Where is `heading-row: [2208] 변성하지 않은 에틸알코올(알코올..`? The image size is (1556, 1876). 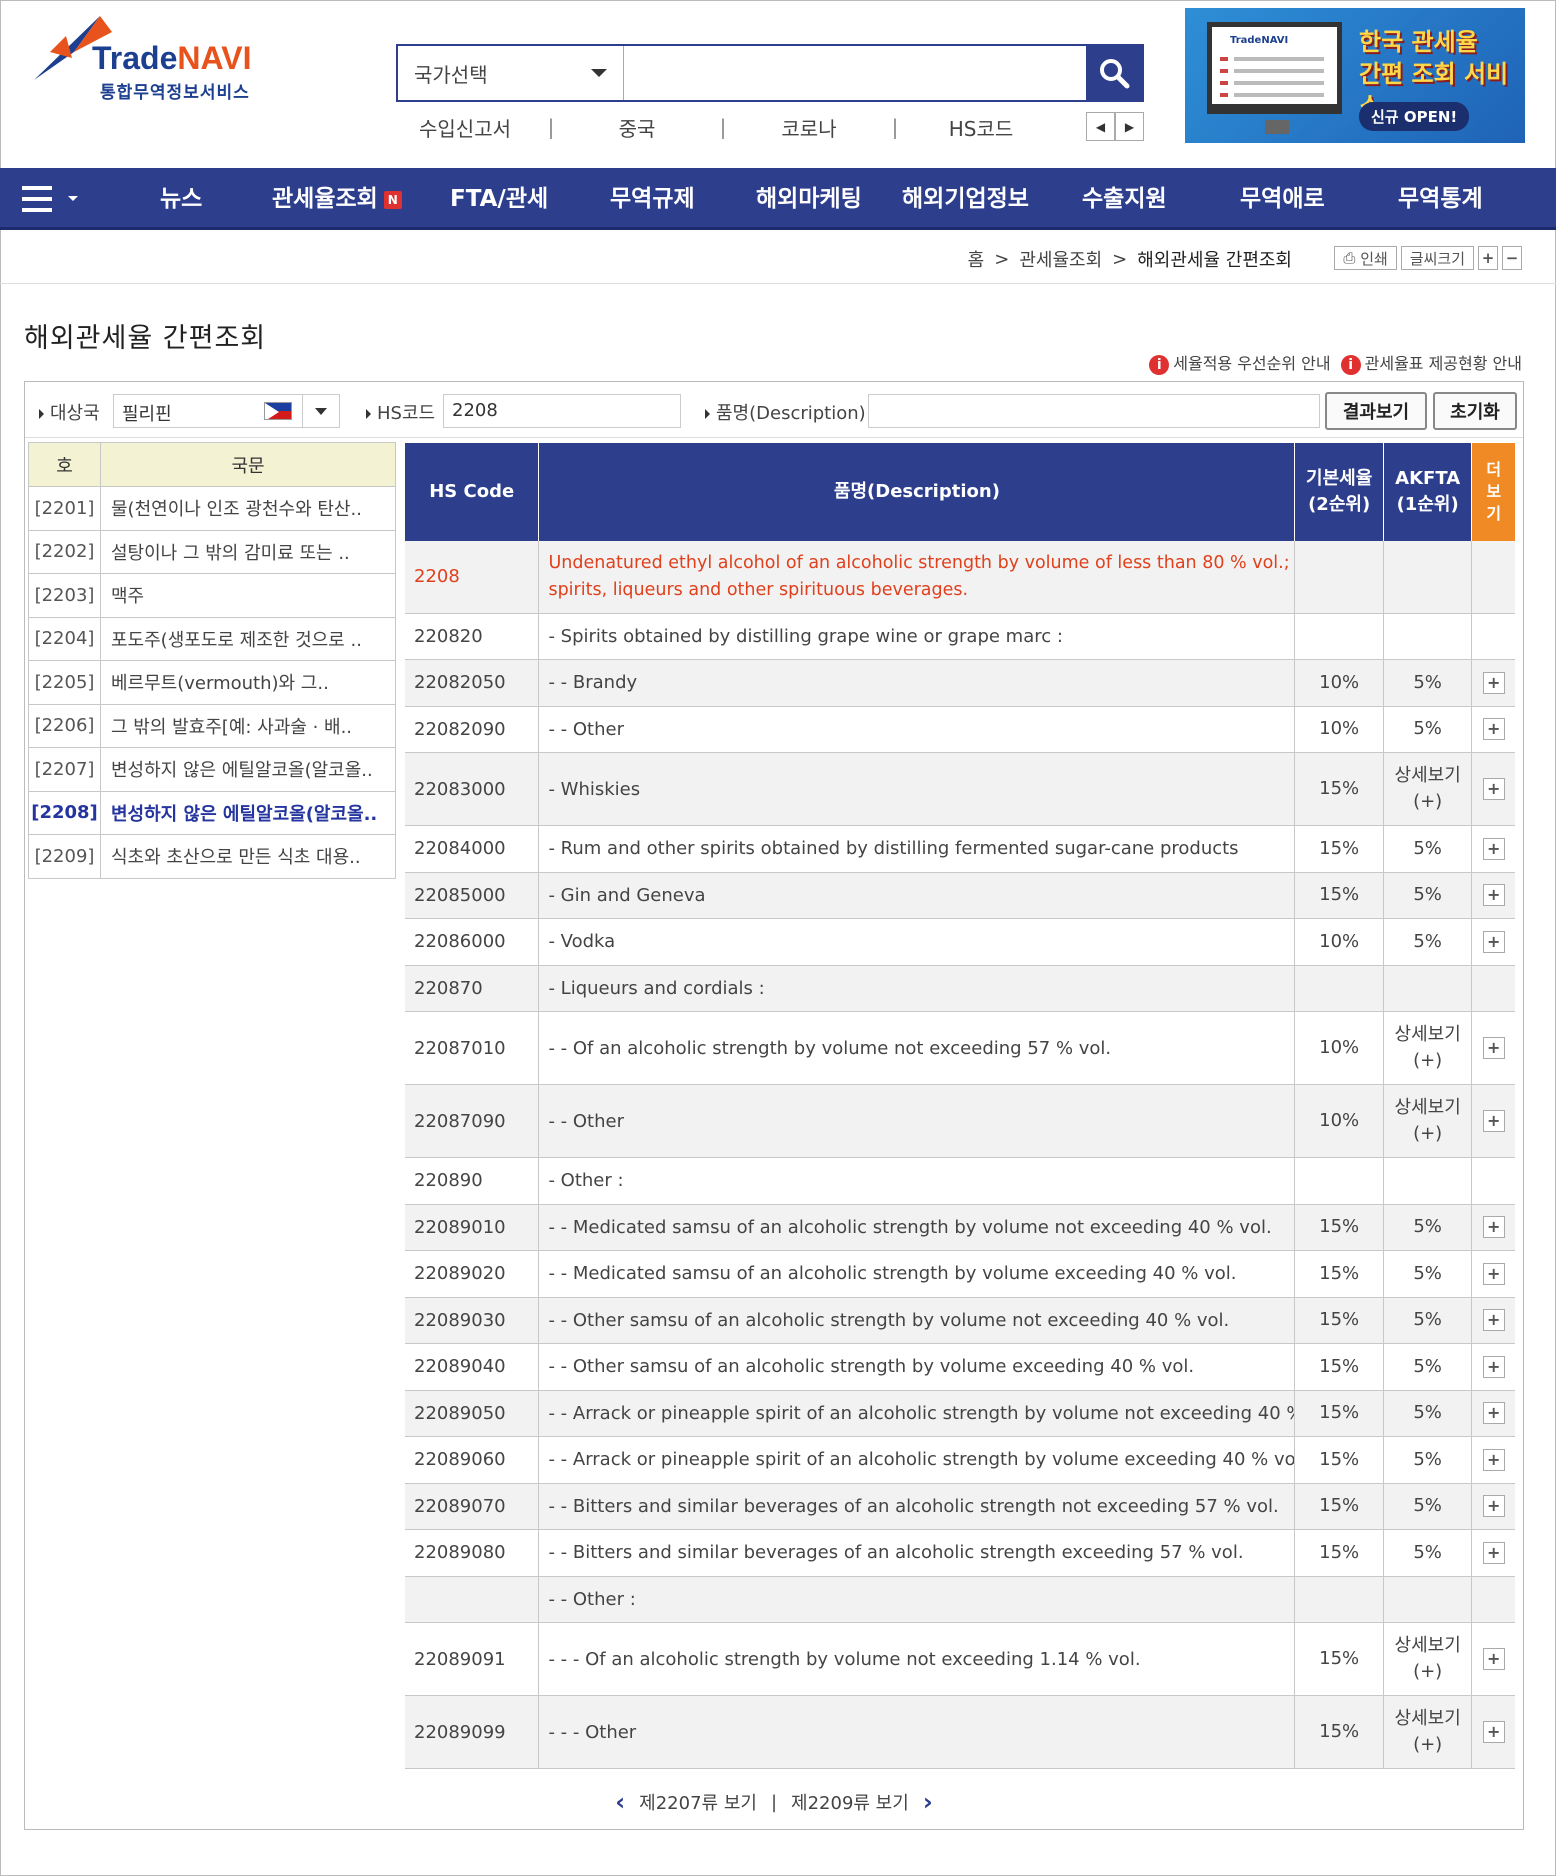 heading-row: [2208] 변성하지 않은 에틸알코올(알코올.. is located at coordinates (212, 812).